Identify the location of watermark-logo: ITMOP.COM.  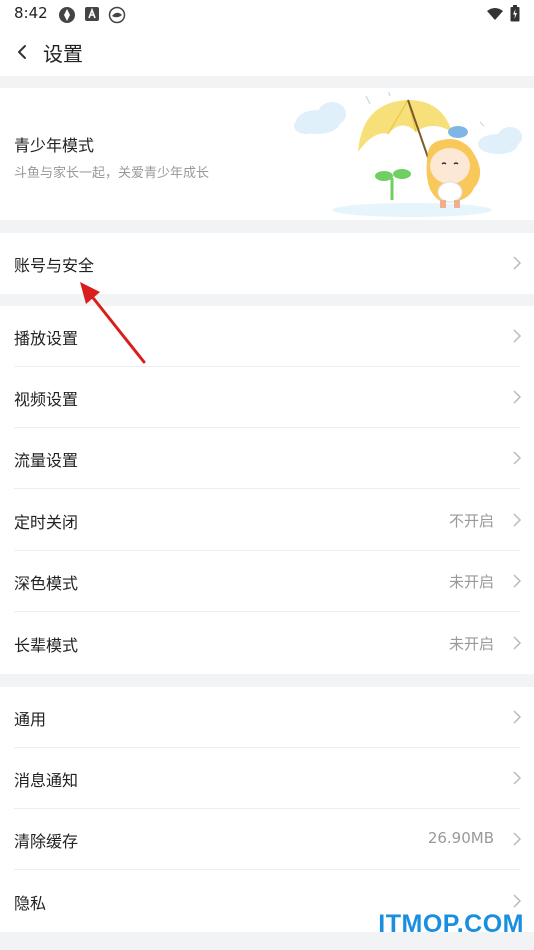
(451, 924).